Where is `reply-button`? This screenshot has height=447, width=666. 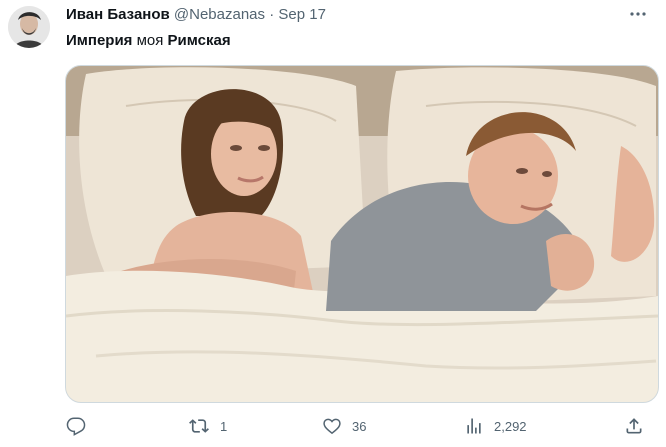 reply-button is located at coordinates (81, 426).